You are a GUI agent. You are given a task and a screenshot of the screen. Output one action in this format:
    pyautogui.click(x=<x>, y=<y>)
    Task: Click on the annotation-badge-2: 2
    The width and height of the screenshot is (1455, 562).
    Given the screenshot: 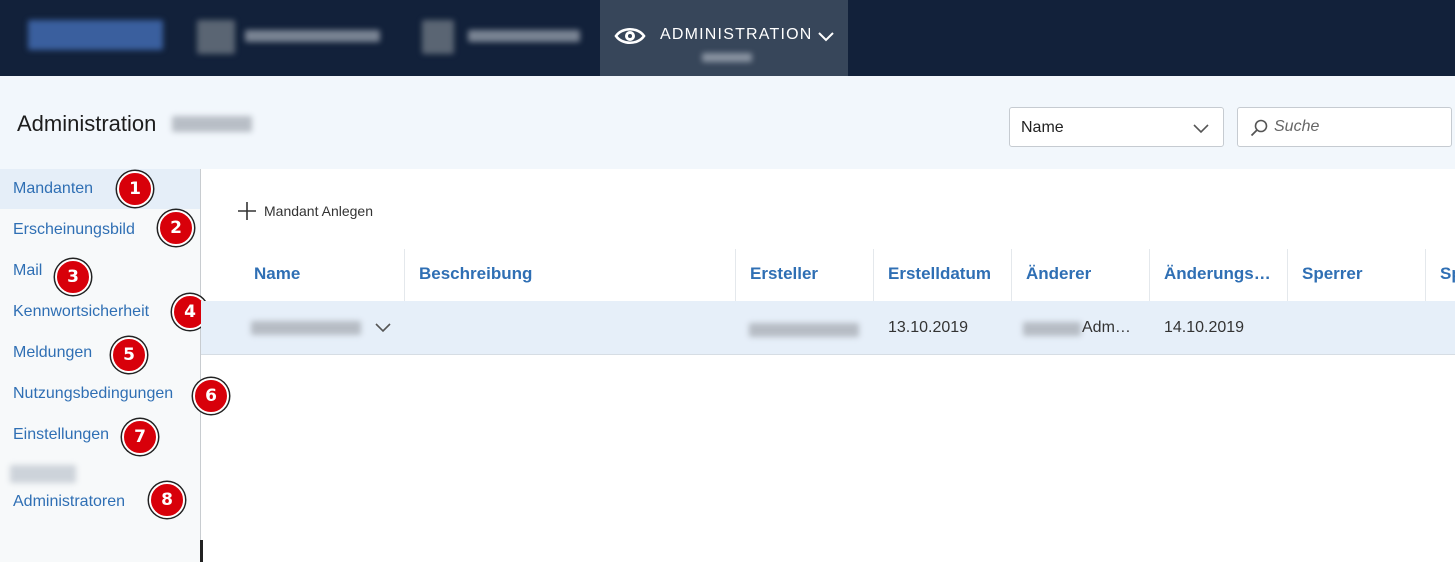 What is the action you would take?
    pyautogui.click(x=176, y=228)
    